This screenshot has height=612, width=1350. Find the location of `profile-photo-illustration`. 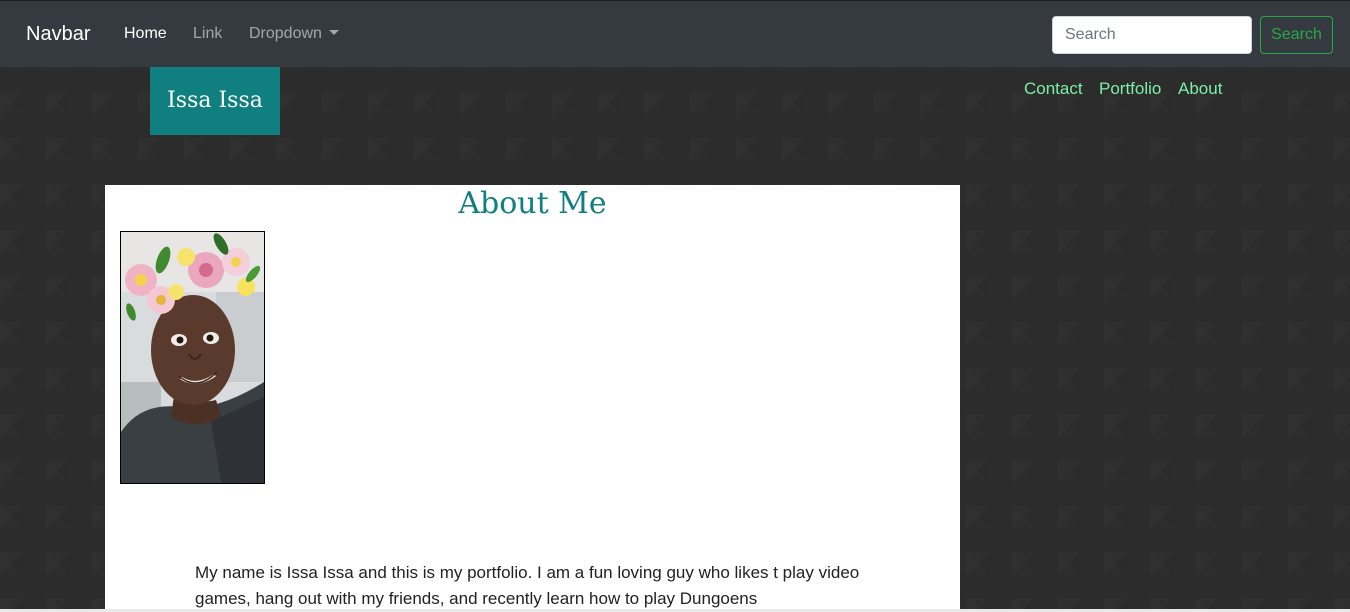

profile-photo-illustration is located at coordinates (192, 357).